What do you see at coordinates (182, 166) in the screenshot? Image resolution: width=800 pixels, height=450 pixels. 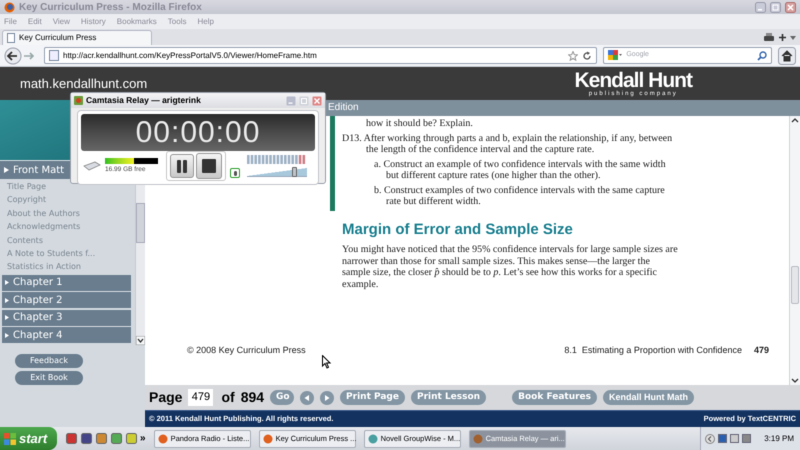 I see `pause-button` at bounding box center [182, 166].